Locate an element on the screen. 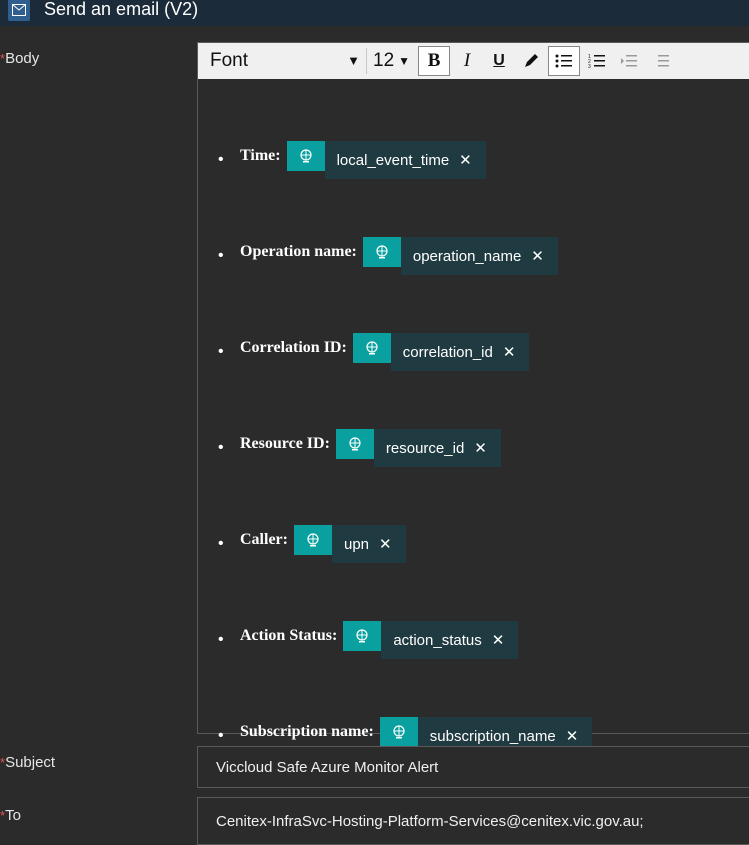 This screenshot has height=845, width=749. dynamic-content-token: upn ✕ is located at coordinates (349, 544).